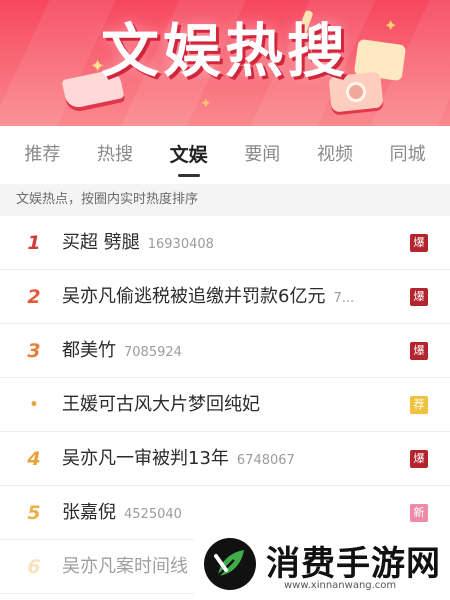 This screenshot has width=450, height=600. I want to click on list-item: • 王媛可古风大片梦回纯妃 荐, so click(225, 405).